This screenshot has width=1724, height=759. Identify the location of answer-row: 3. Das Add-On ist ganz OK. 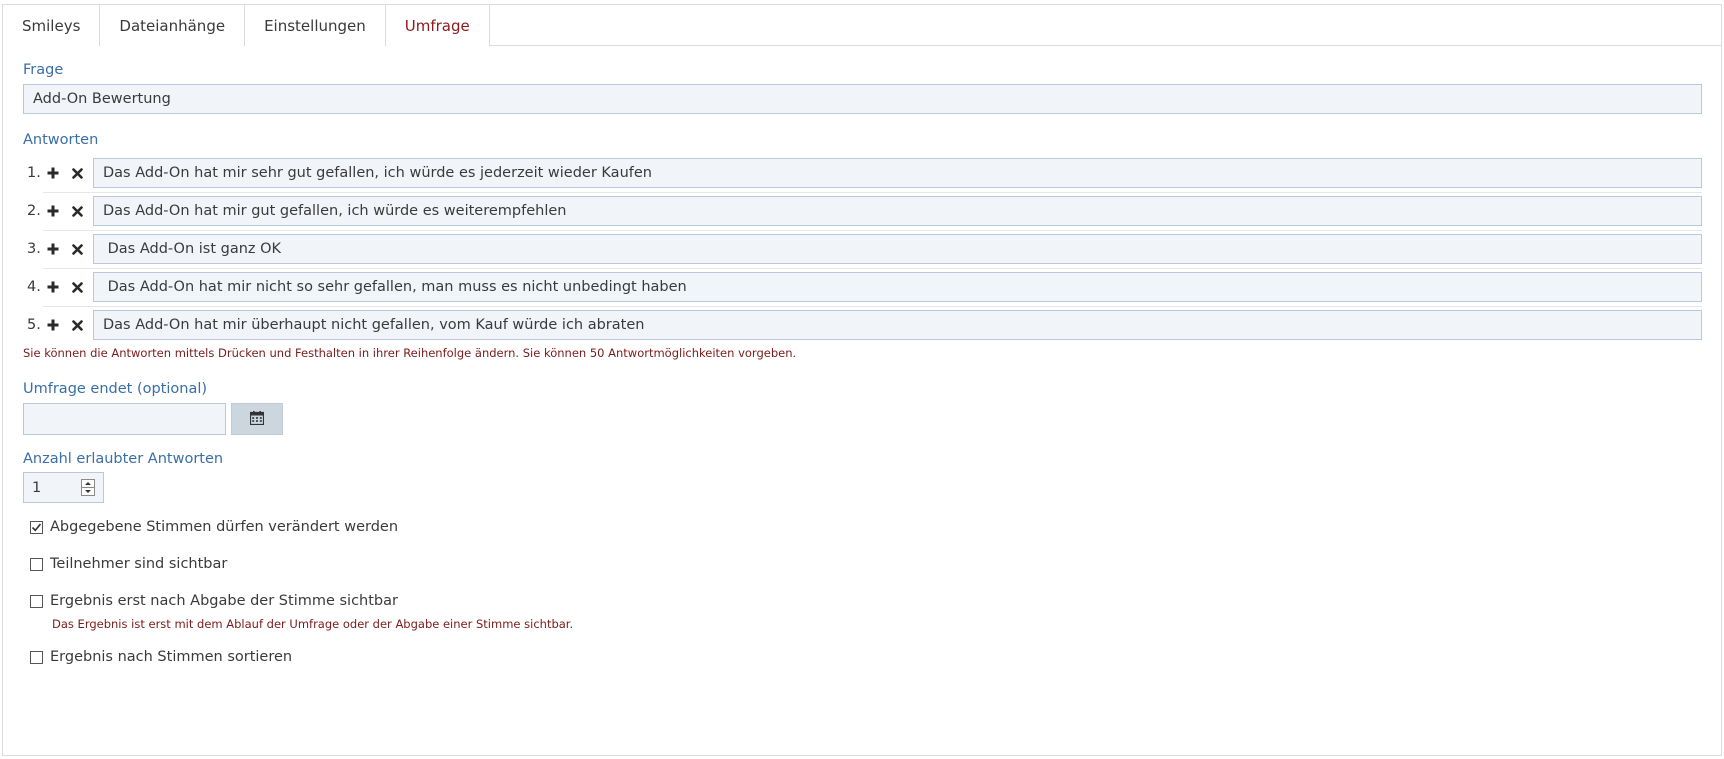
(862, 253).